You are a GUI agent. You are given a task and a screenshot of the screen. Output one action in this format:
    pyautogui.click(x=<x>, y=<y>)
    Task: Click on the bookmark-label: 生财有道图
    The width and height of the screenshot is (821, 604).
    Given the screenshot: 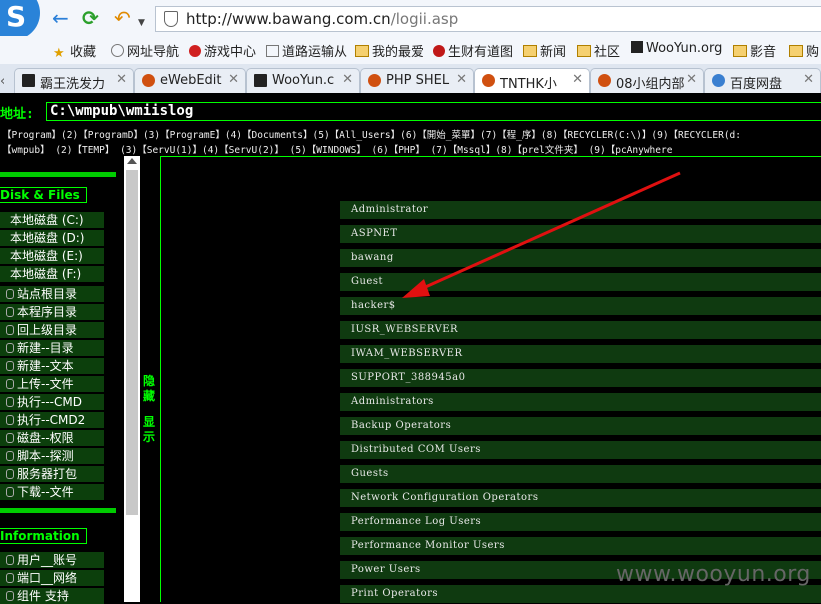 What is the action you would take?
    pyautogui.click(x=481, y=52)
    